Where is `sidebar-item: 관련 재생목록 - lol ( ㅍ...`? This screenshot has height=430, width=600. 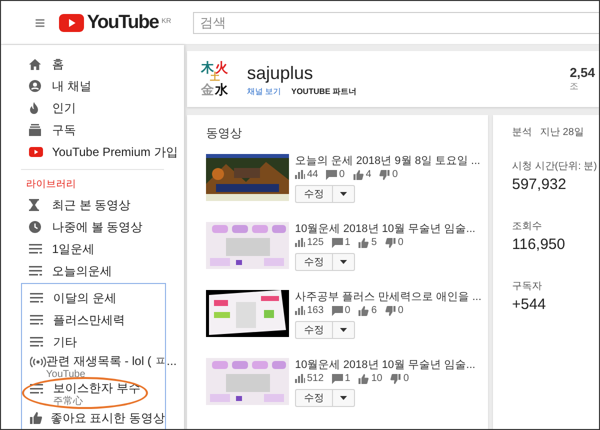 sidebar-item: 관련 재생목록 - lol ( ㅍ... is located at coordinates (111, 361).